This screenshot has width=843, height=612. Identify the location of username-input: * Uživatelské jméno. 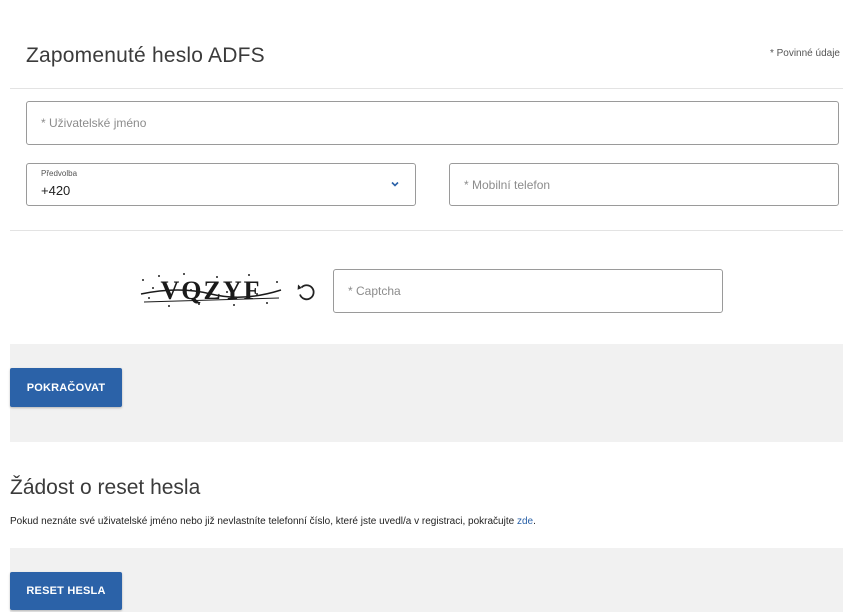
(432, 123).